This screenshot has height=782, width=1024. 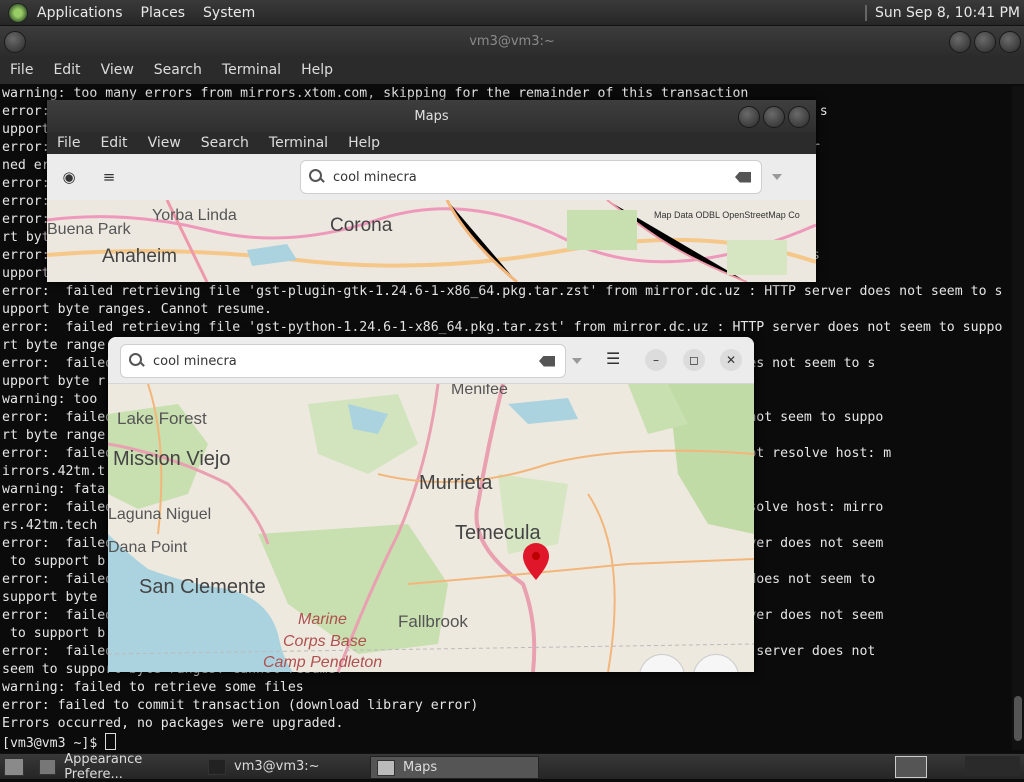 I want to click on search-input: cool minecra, so click(x=531, y=177).